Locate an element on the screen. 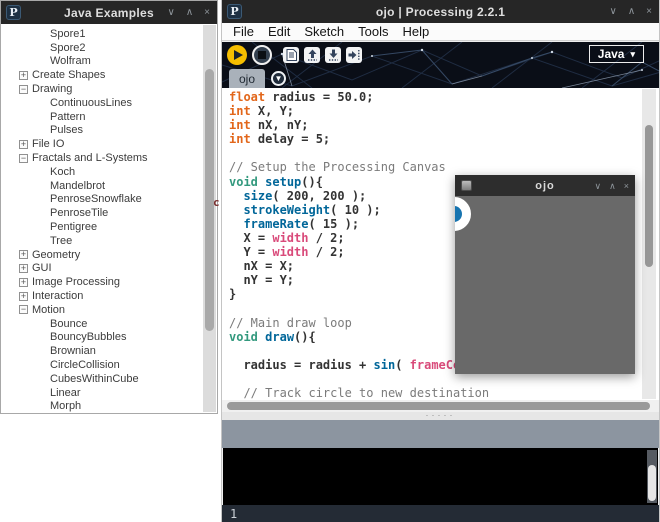  chevron-down-icon: ▼ is located at coordinates (278, 78).